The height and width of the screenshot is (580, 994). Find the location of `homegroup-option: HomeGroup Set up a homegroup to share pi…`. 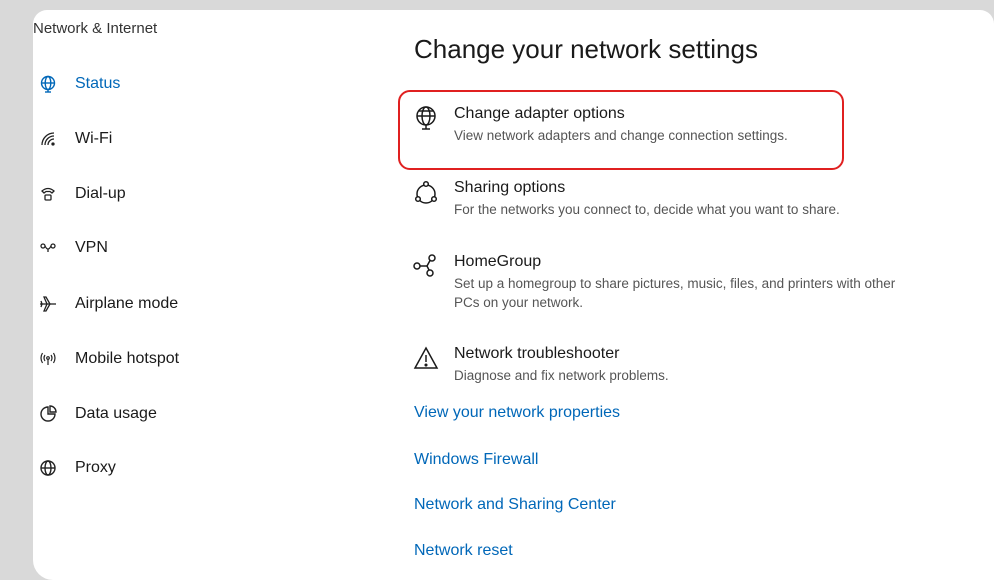

homegroup-option: HomeGroup Set up a homegroup to share pi… is located at coordinates (672, 282).